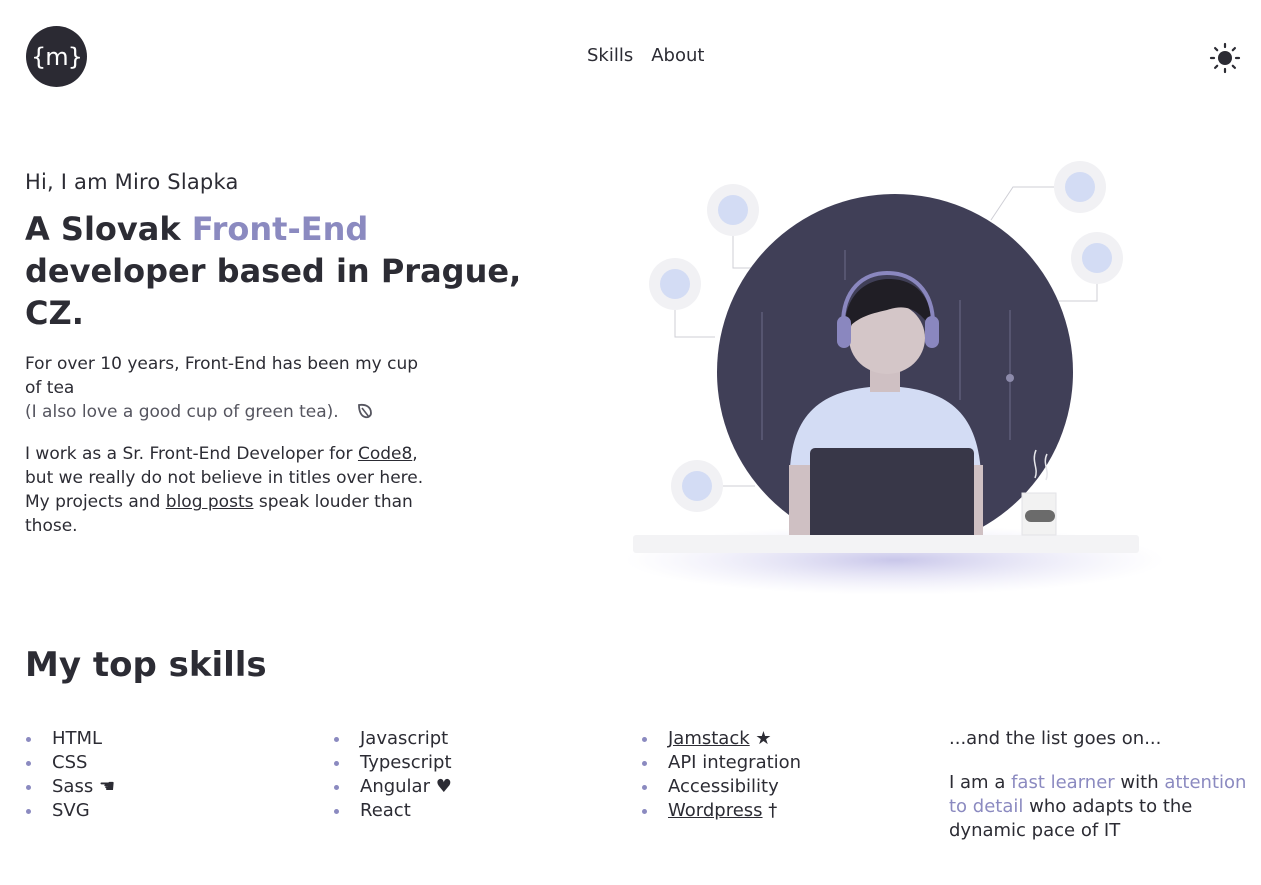 This screenshot has width=1261, height=885. I want to click on skill-css: CSS, so click(70, 763).